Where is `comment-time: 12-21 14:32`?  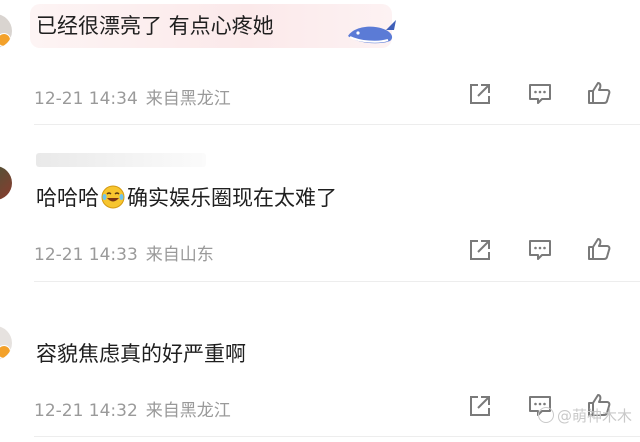 comment-time: 12-21 14:32 is located at coordinates (86, 411).